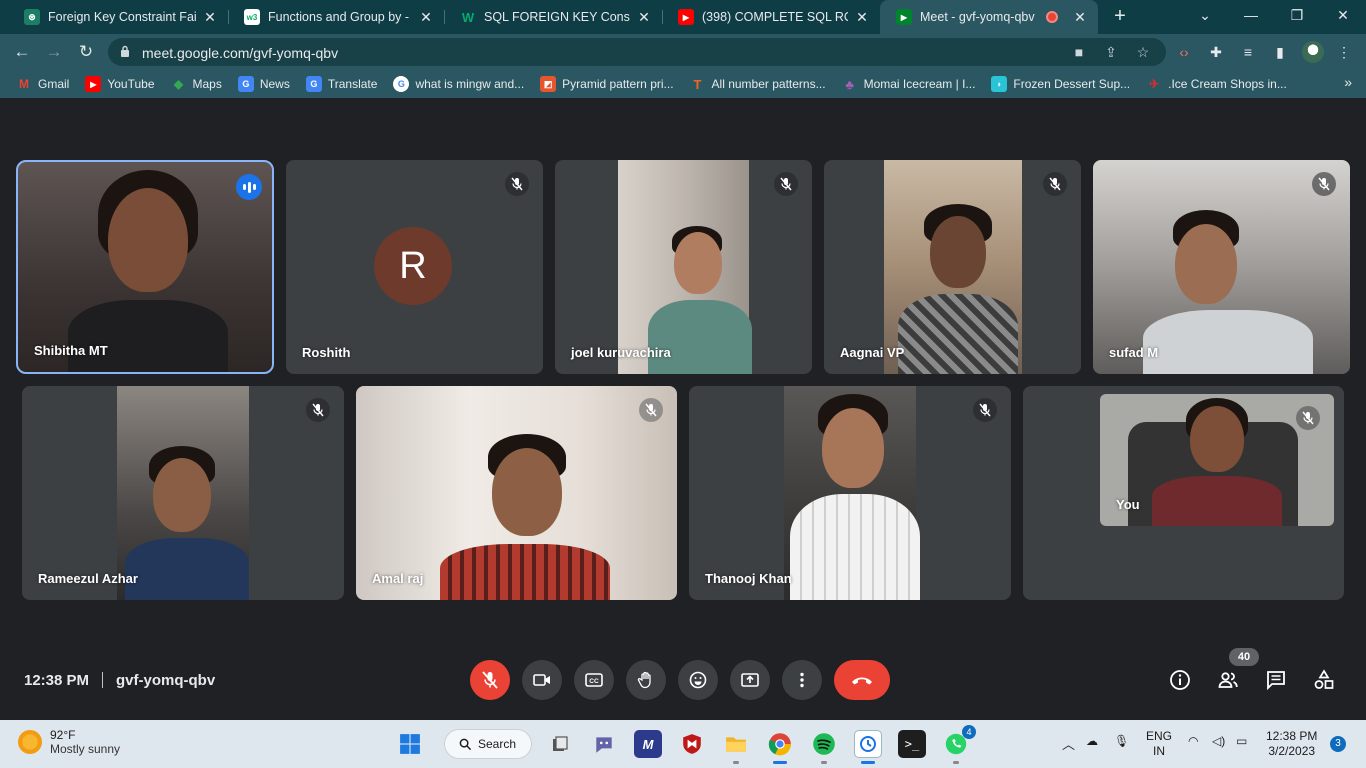 Image resolution: width=1366 pixels, height=768 pixels. Describe the element at coordinates (516, 493) in the screenshot. I see `participant-tile-amal: Amal raj` at that location.